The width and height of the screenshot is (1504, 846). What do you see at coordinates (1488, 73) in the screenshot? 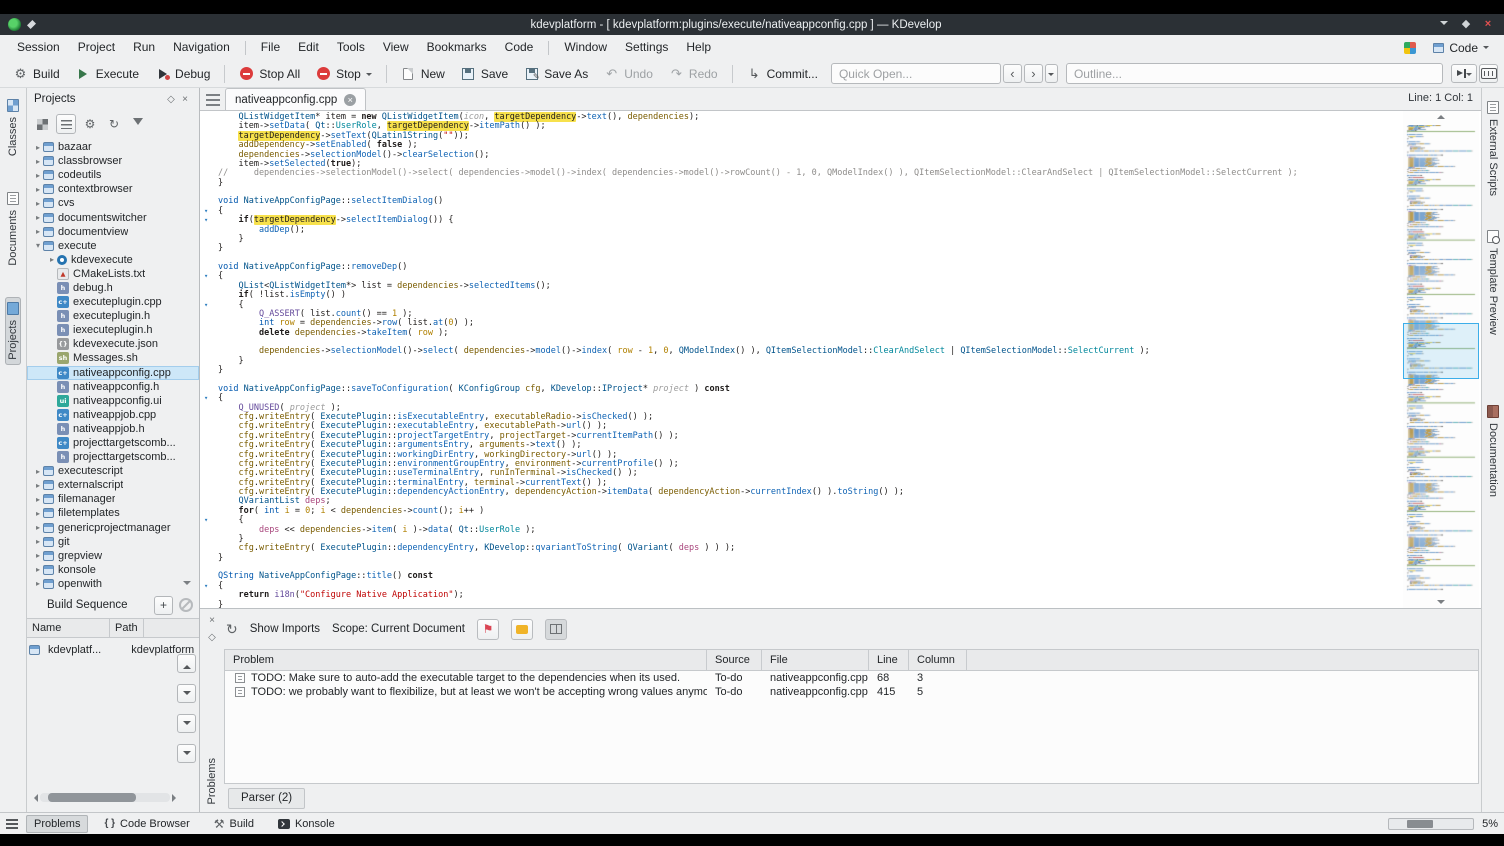
I see `shortcuts-button` at bounding box center [1488, 73].